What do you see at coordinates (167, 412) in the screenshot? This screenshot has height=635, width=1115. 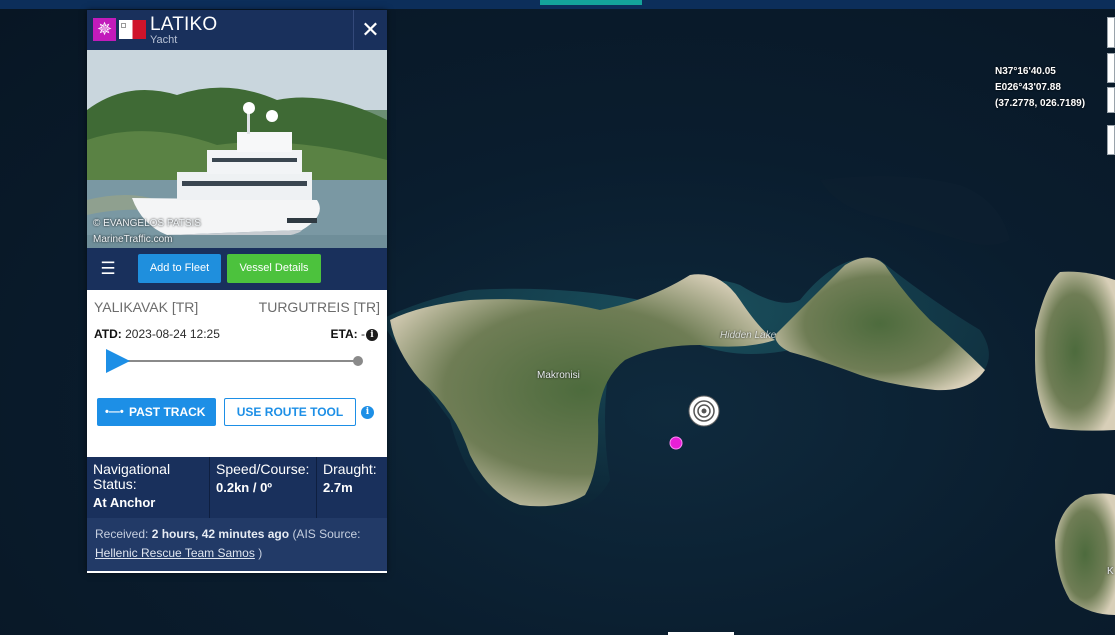 I see `past-track-label: PAST TRACK` at bounding box center [167, 412].